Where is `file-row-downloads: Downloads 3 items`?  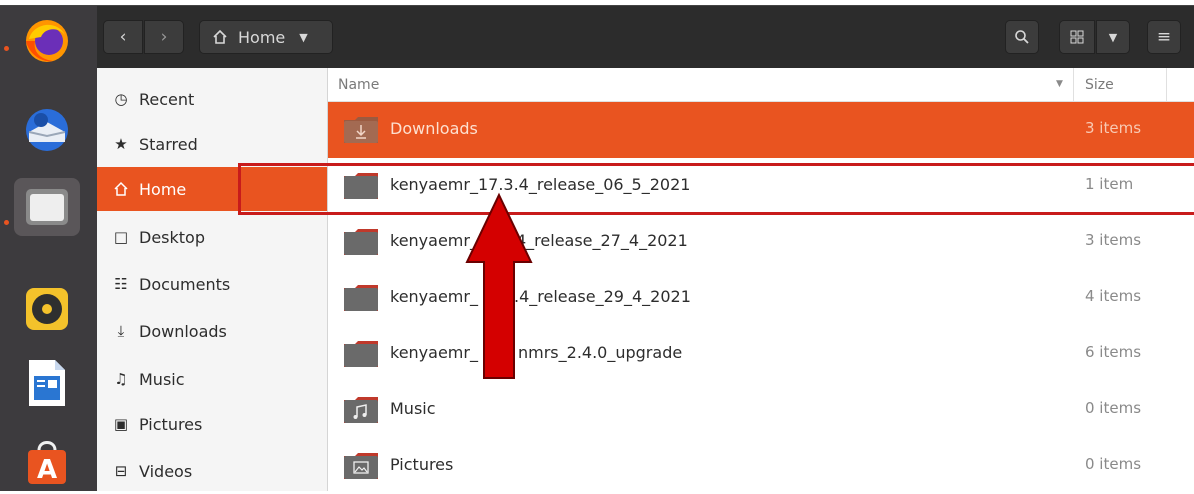
file-row-downloads: Downloads 3 items is located at coordinates (761, 130).